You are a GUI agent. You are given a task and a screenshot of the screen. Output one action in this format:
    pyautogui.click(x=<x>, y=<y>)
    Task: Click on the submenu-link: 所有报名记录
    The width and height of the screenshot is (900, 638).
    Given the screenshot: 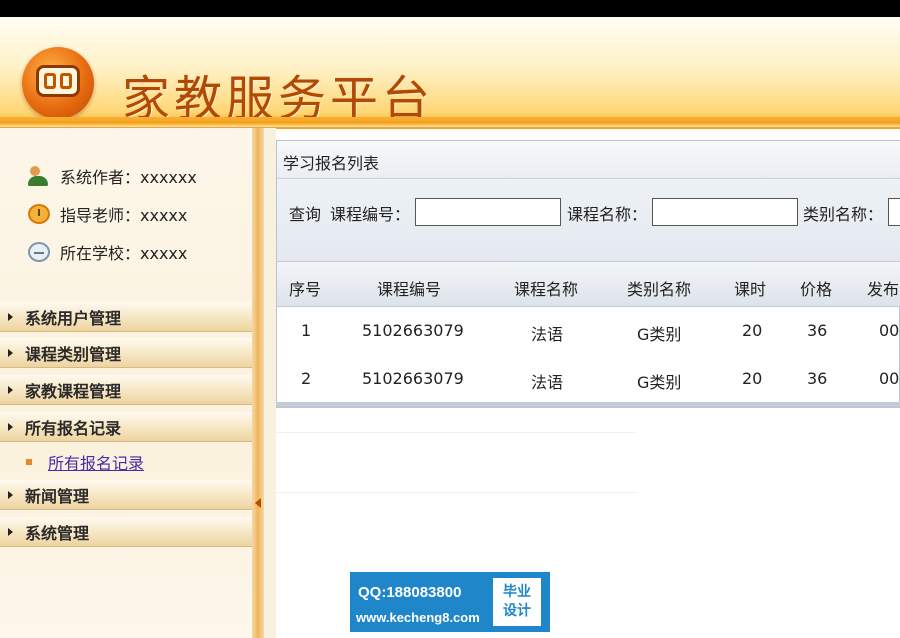 What is the action you would take?
    pyautogui.click(x=96, y=462)
    